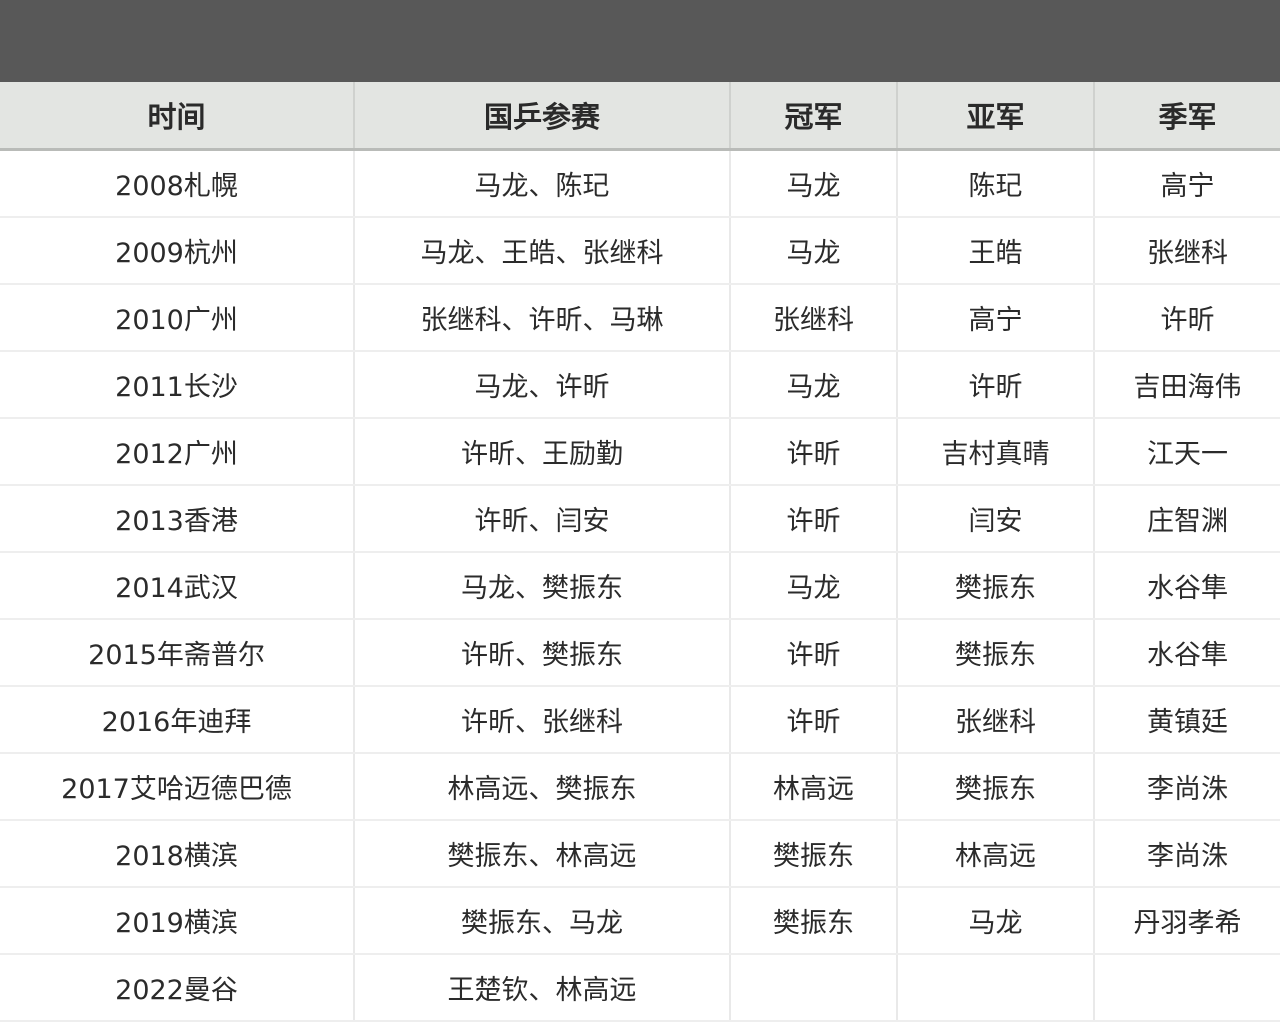  I want to click on third-place-cell: 黄镇廷, so click(1186, 720).